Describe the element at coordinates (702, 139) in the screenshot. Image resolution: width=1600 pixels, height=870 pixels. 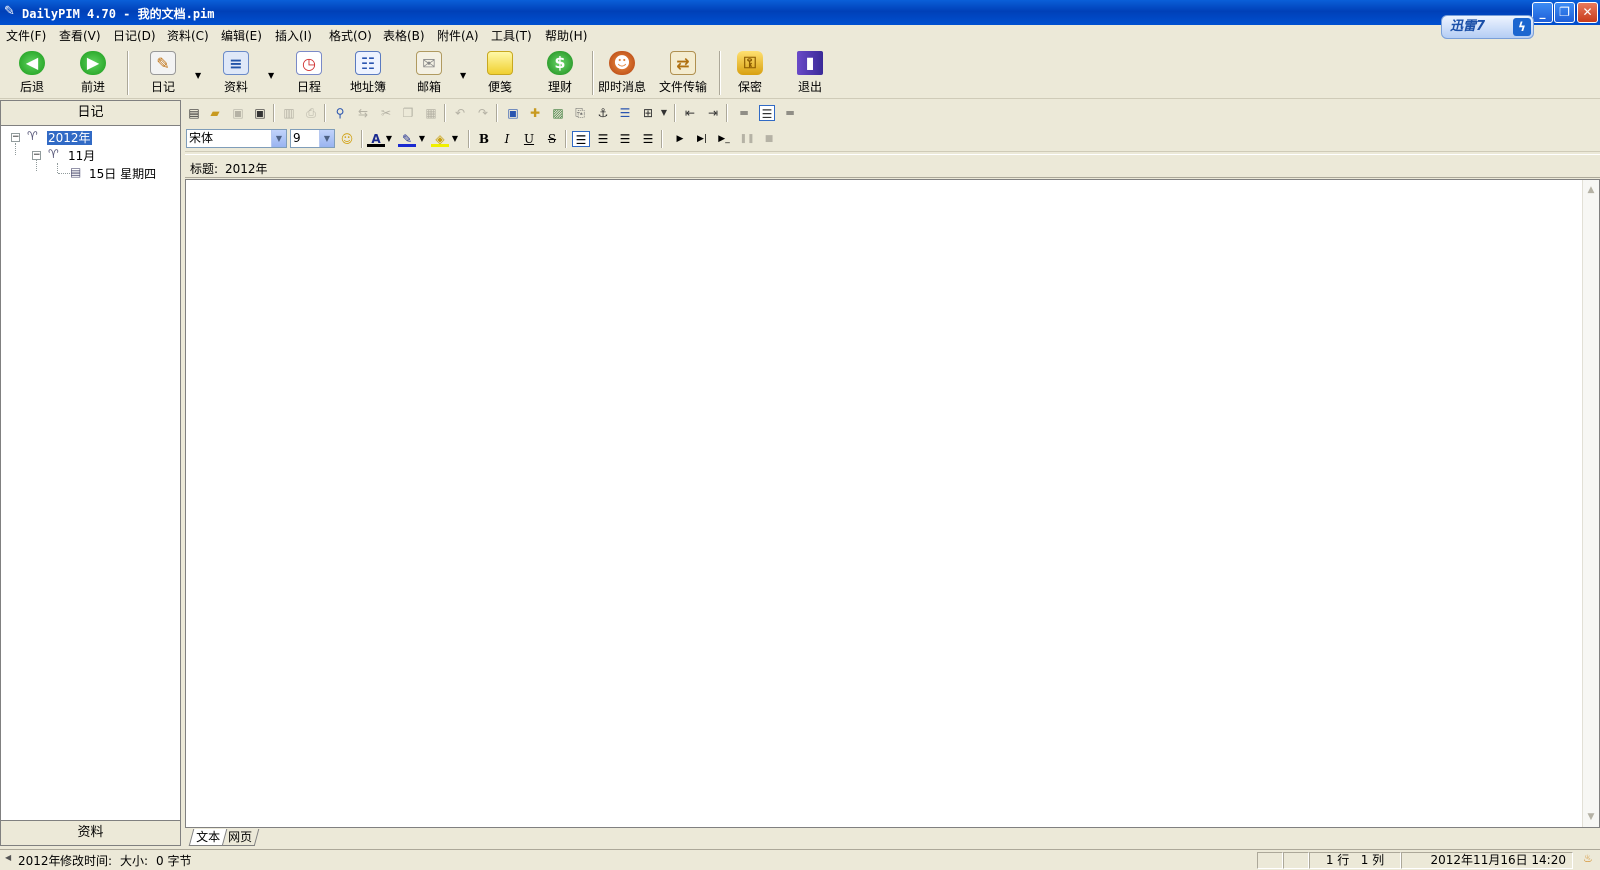
I see `play-step-icon: ▶|` at that location.